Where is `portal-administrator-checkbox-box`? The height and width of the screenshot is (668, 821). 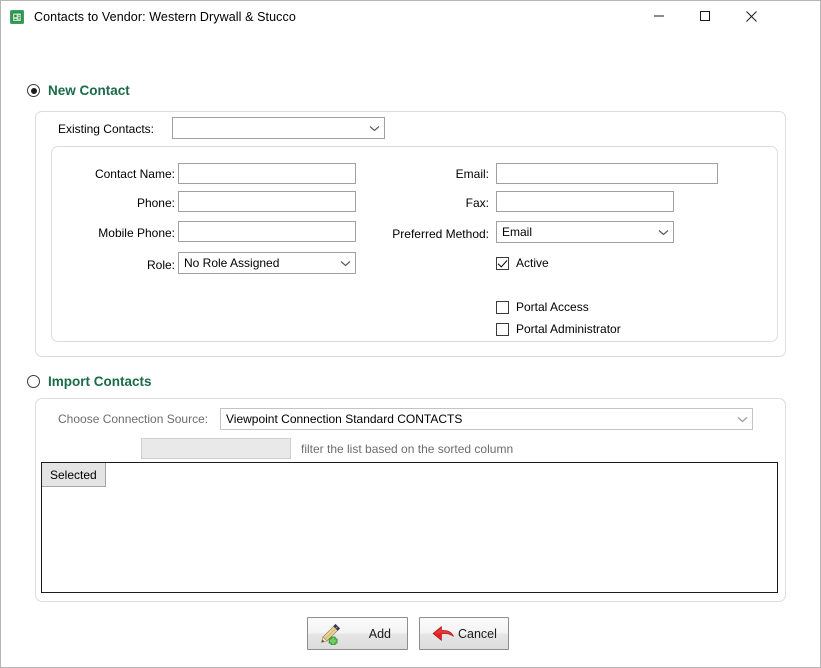 portal-administrator-checkbox-box is located at coordinates (502, 329).